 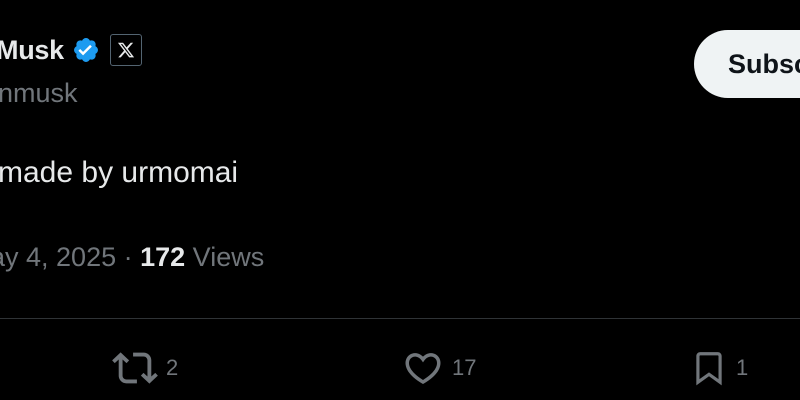 What do you see at coordinates (32, 50) in the screenshot?
I see `author-display-name: Musk` at bounding box center [32, 50].